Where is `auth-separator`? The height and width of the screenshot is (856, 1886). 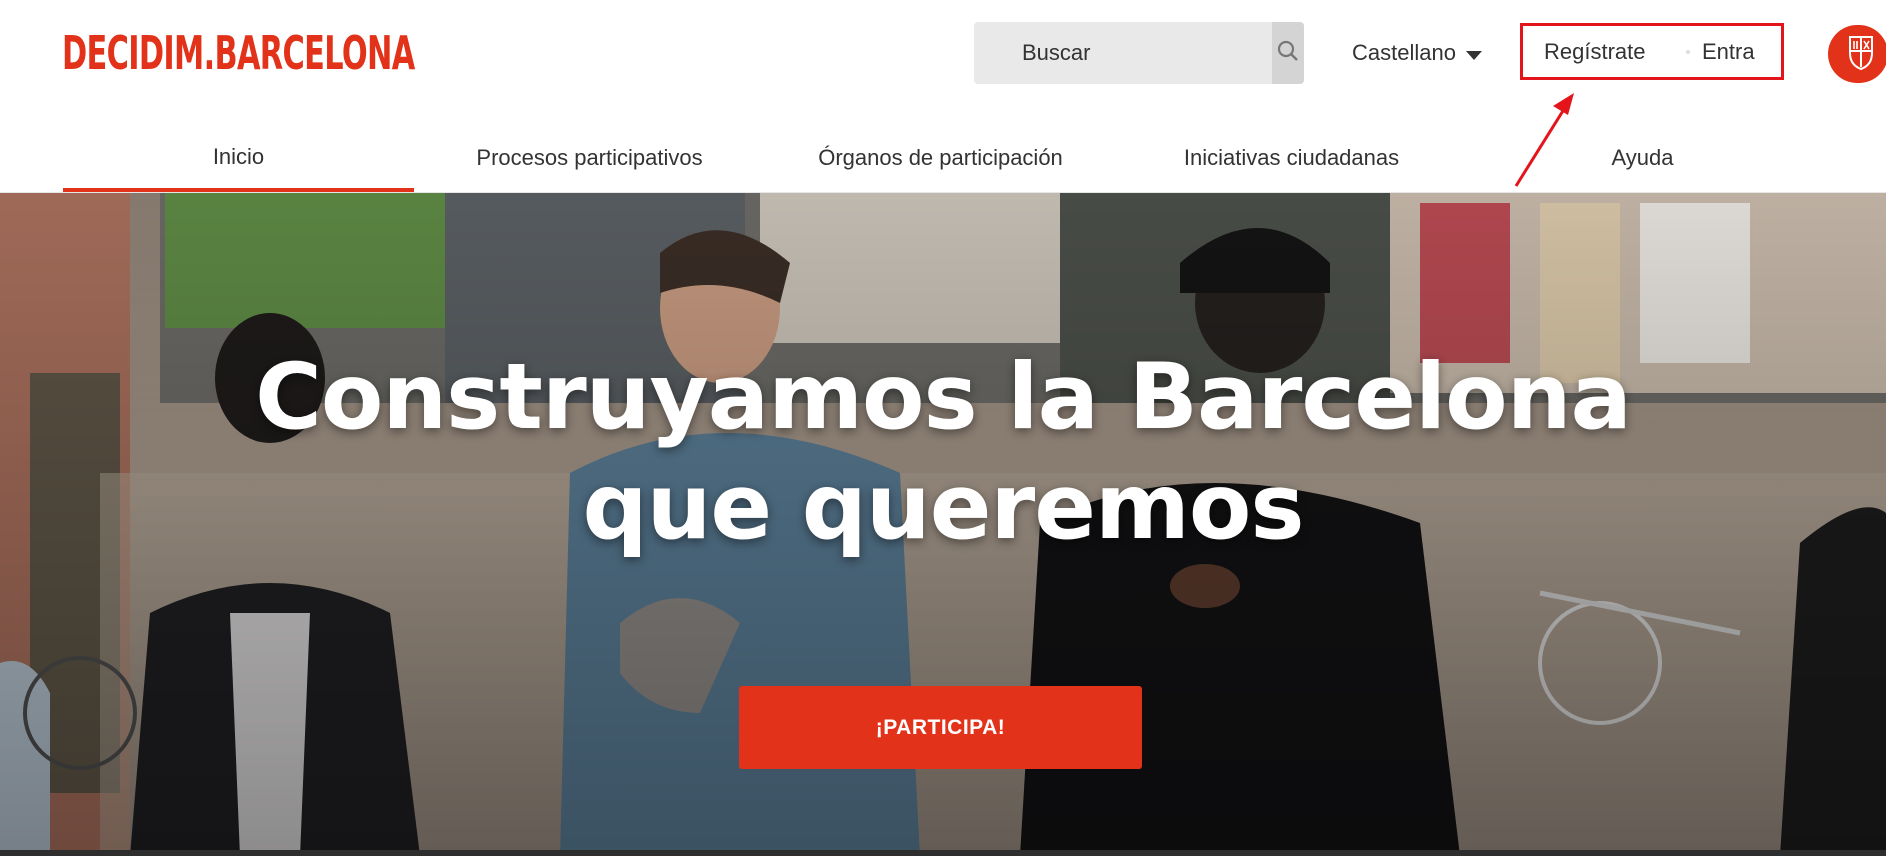
auth-separator is located at coordinates (1688, 52).